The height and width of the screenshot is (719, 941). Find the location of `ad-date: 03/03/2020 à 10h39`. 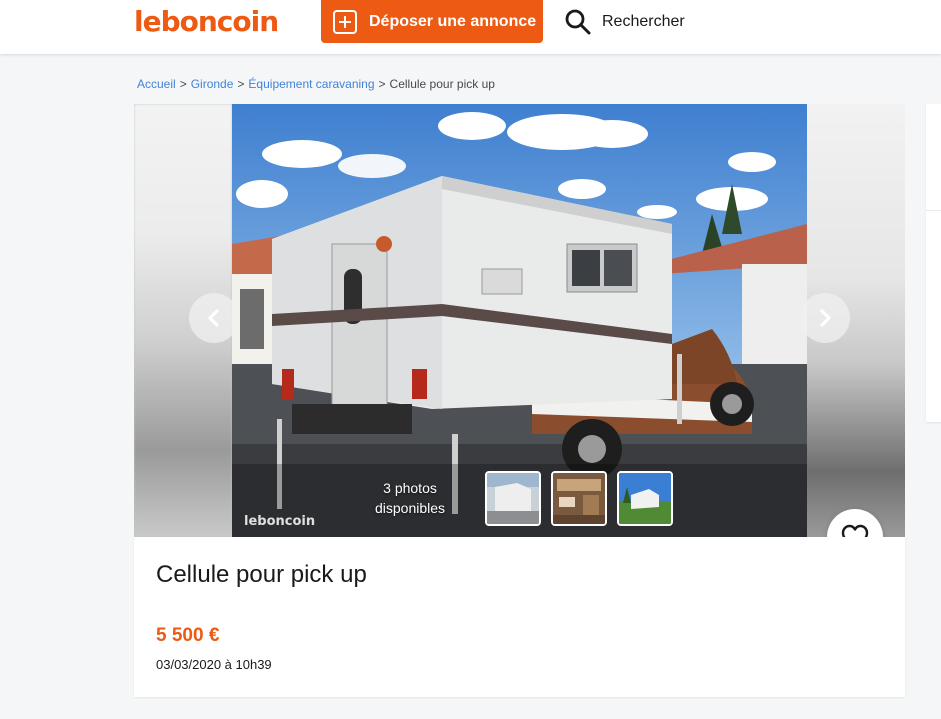

ad-date: 03/03/2020 à 10h39 is located at coordinates (214, 664).